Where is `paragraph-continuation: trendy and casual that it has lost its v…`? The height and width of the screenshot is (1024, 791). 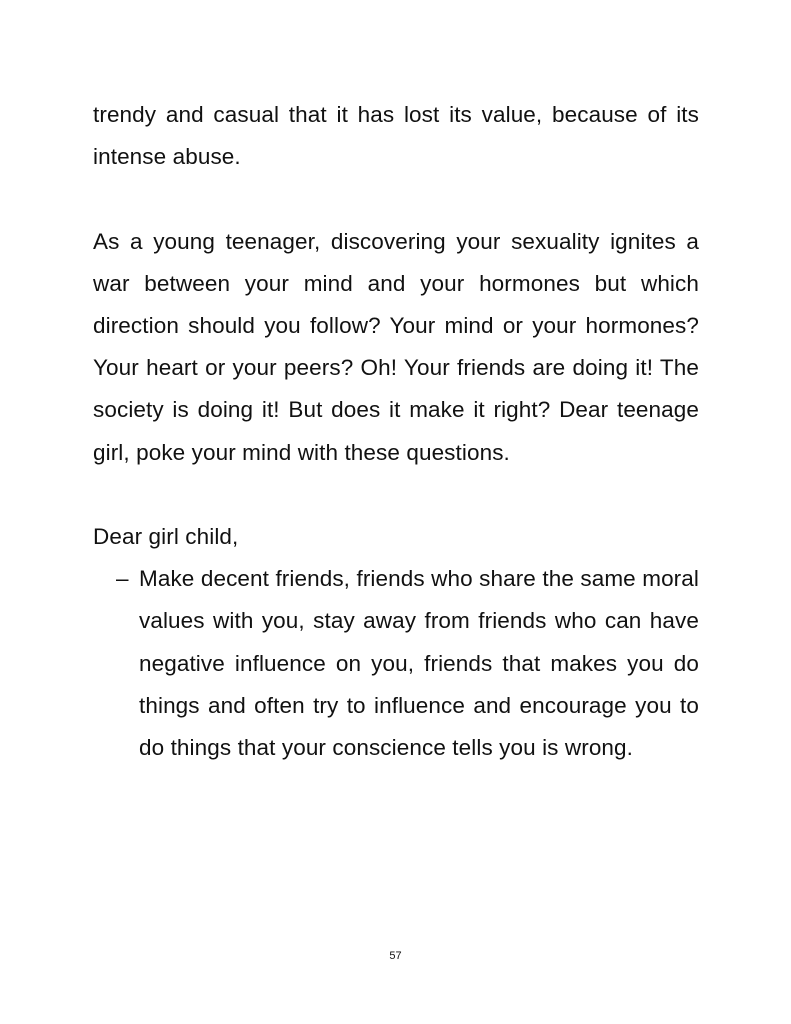 paragraph-continuation: trendy and casual that it has lost its v… is located at coordinates (396, 136).